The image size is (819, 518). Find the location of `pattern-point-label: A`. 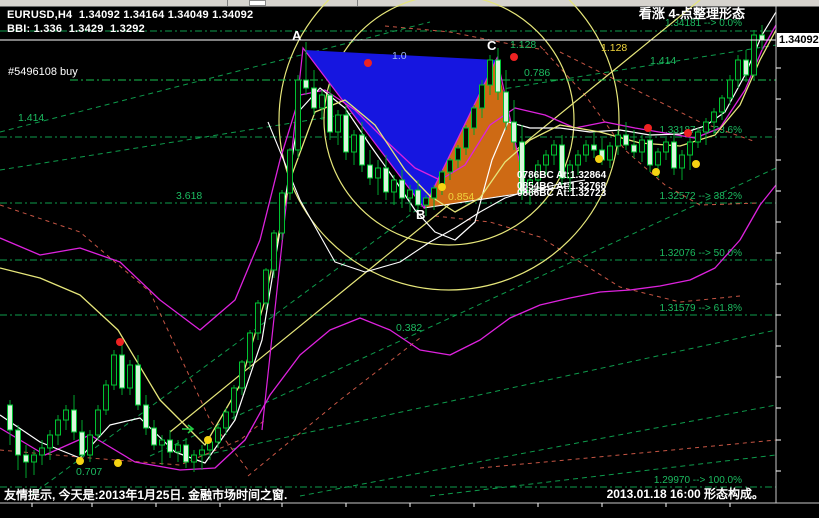

pattern-point-label: A is located at coordinates (297, 35).